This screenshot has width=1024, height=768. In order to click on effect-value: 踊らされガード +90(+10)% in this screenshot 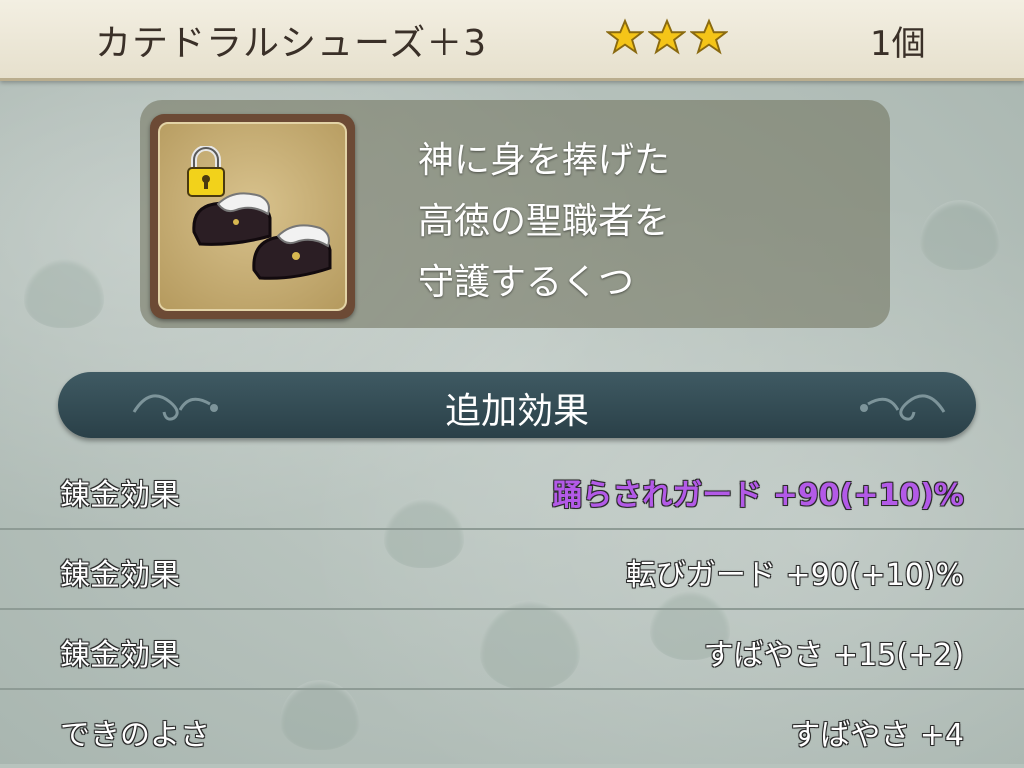, I will do `click(758, 495)`.